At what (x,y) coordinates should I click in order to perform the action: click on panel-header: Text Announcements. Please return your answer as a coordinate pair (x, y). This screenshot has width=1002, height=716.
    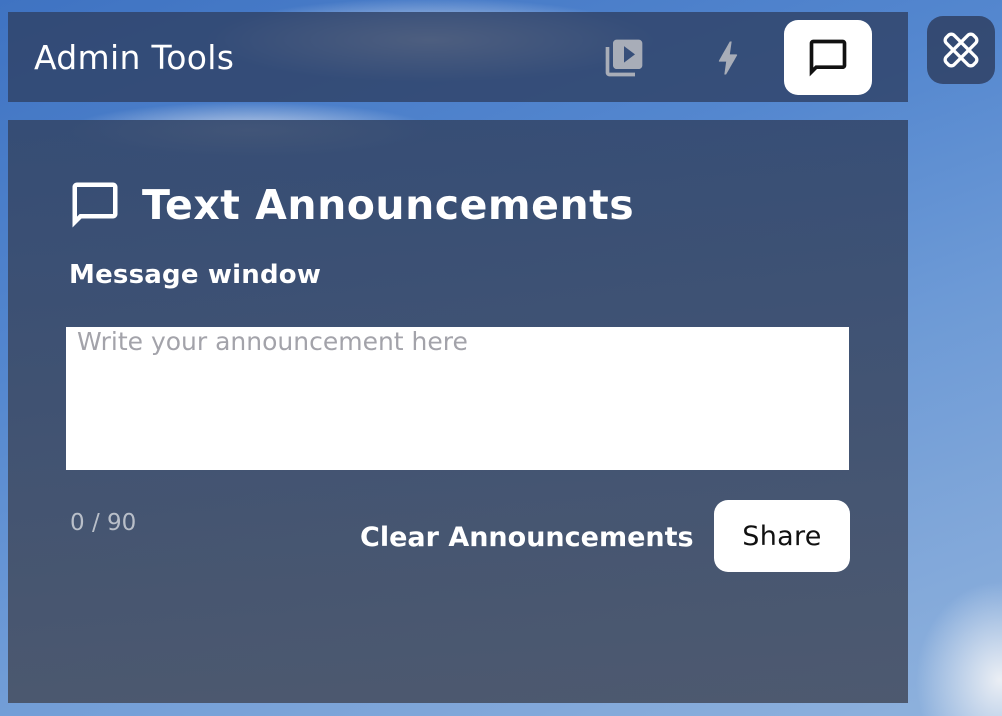
    Looking at the image, I should click on (351, 205).